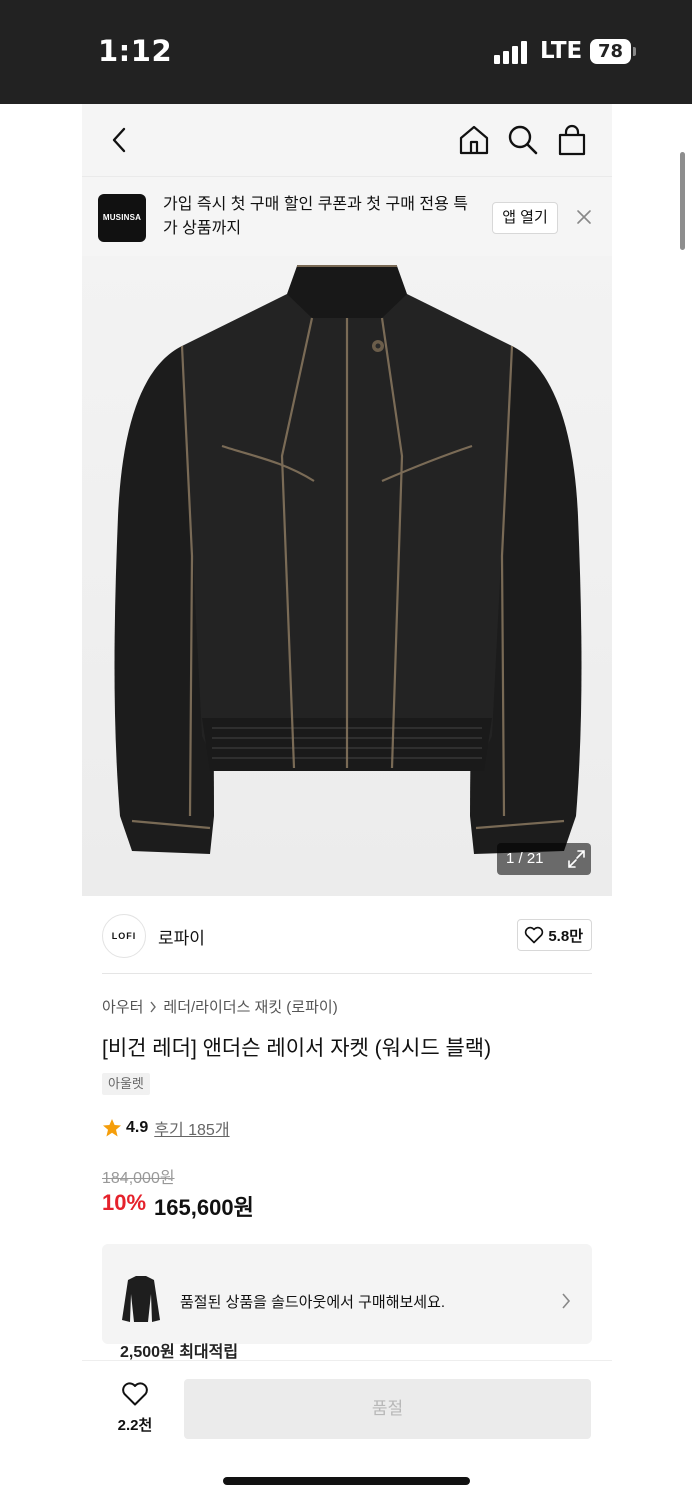  I want to click on soldout-button: 품절, so click(387, 1409).